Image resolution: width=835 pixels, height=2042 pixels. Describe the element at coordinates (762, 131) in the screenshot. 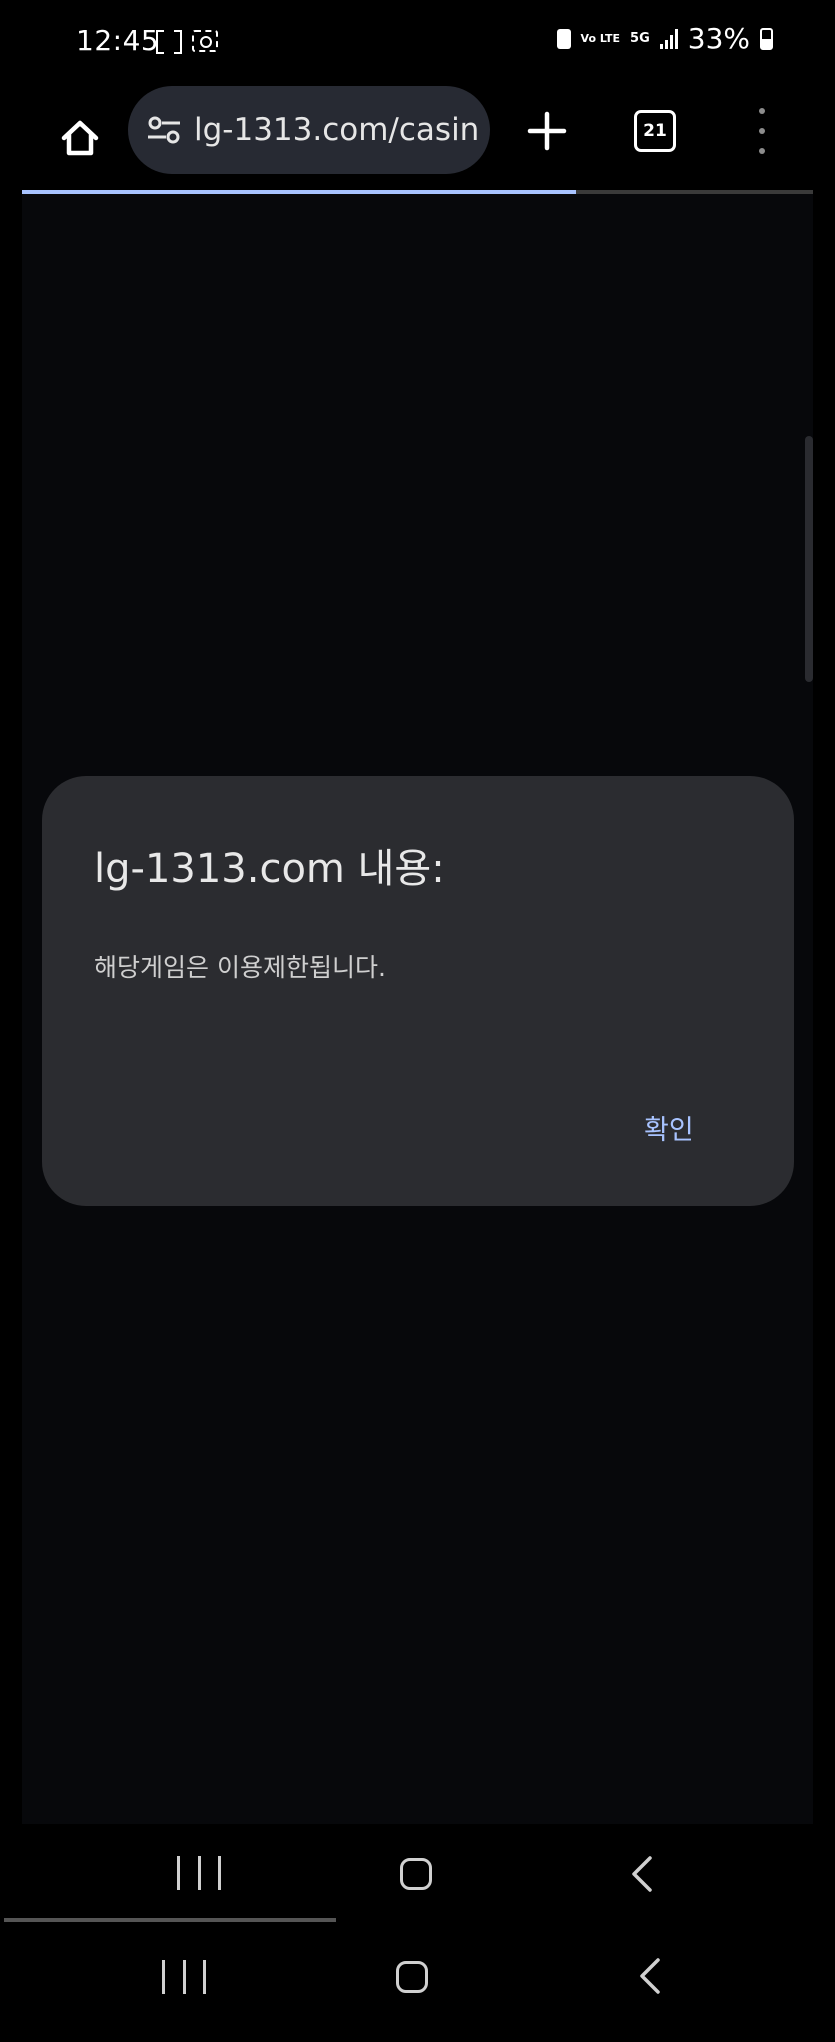

I see `more-vert-icon` at that location.